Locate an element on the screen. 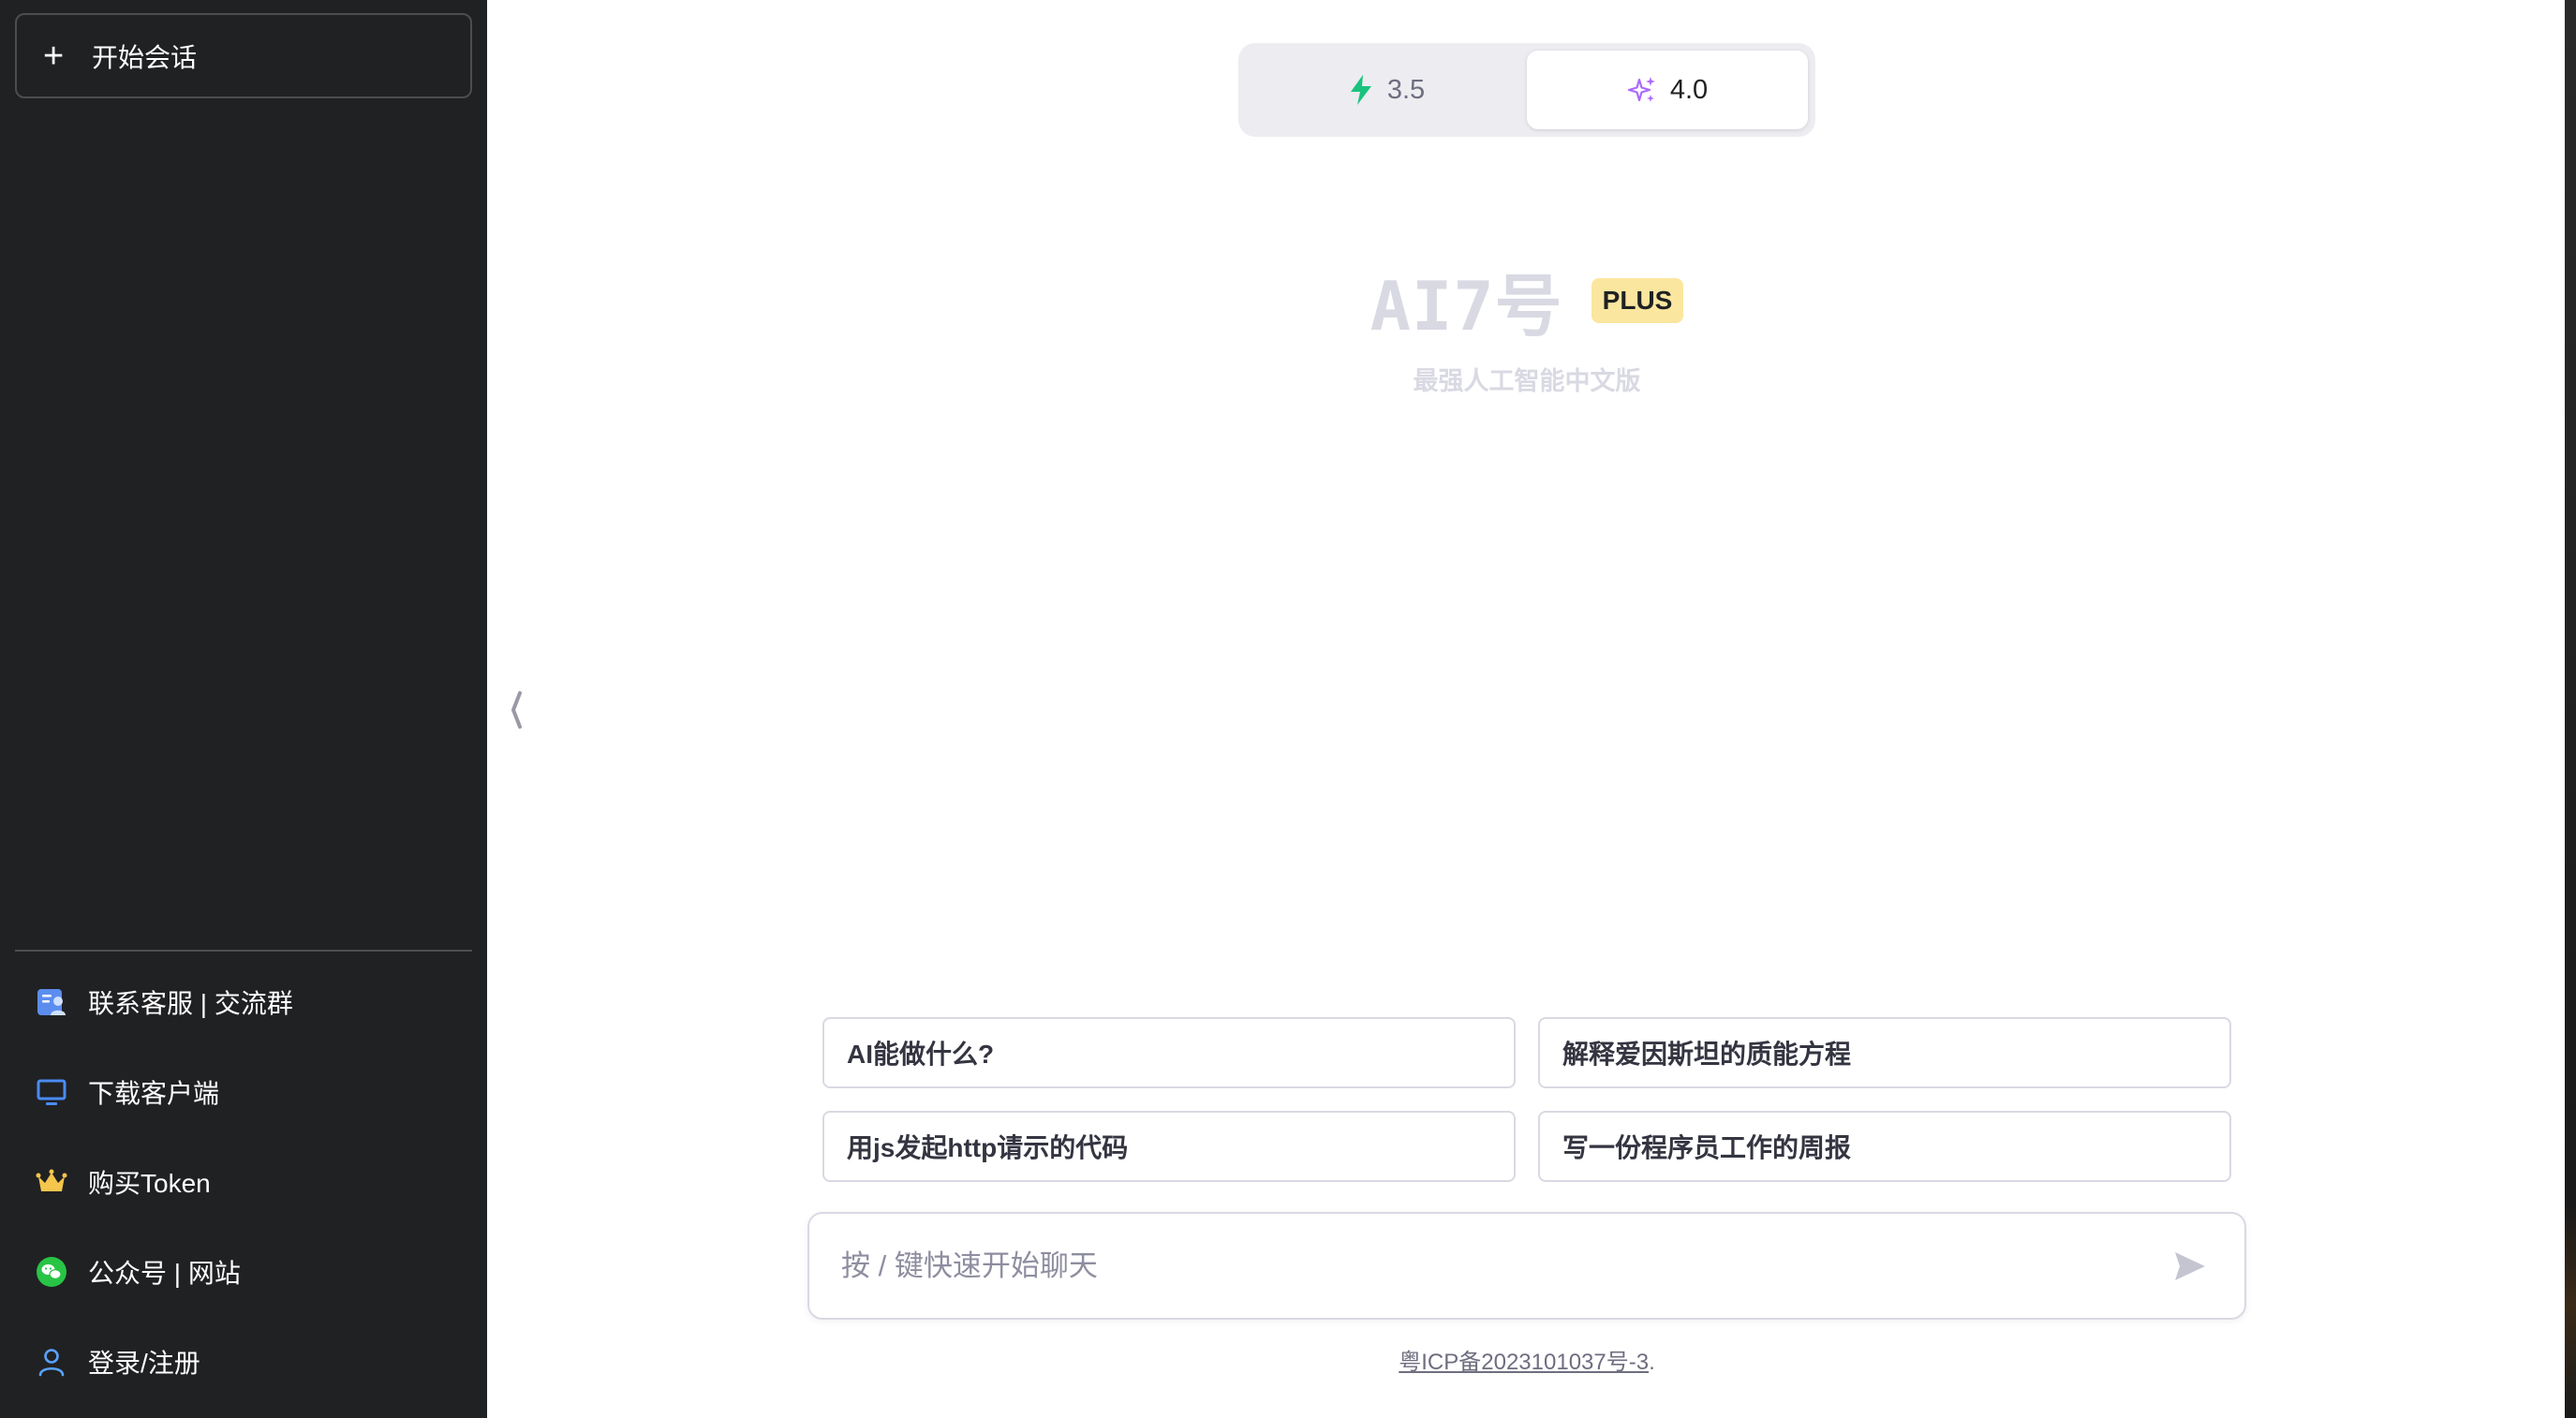  chevron-left-icon is located at coordinates (516, 710).